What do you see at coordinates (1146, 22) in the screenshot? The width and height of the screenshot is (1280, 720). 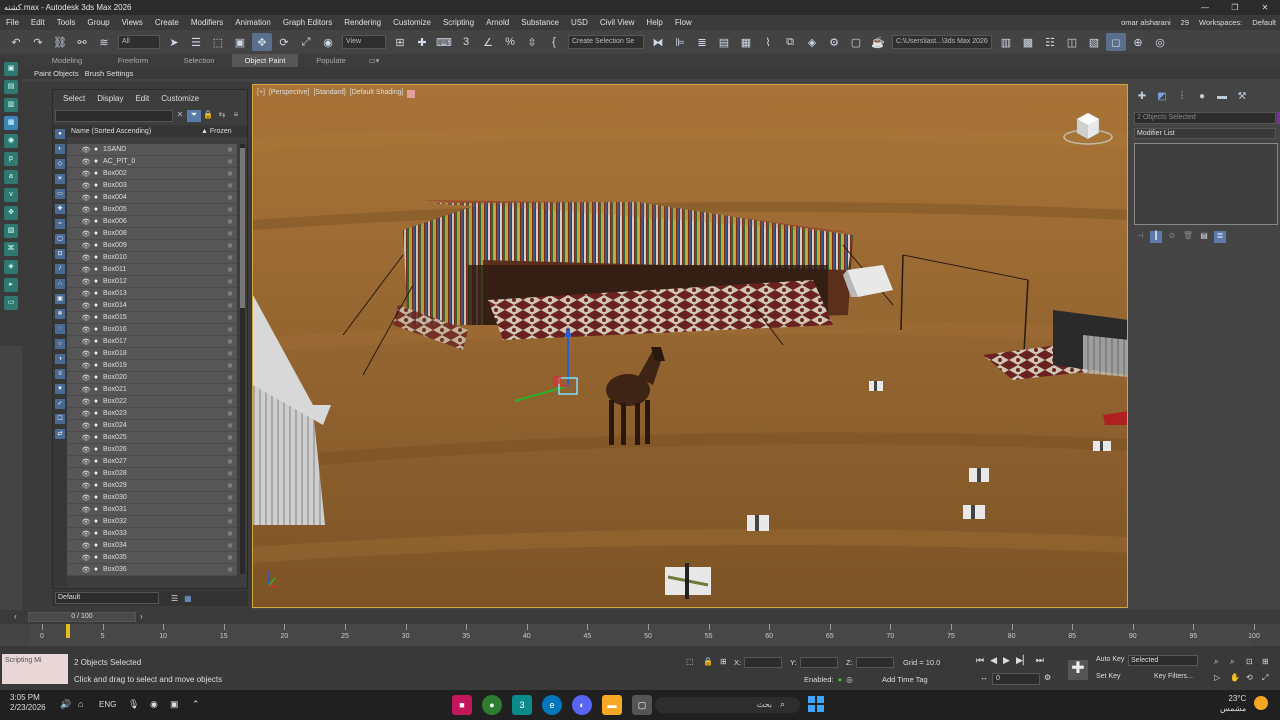 I see `user-account: omar alsharani` at bounding box center [1146, 22].